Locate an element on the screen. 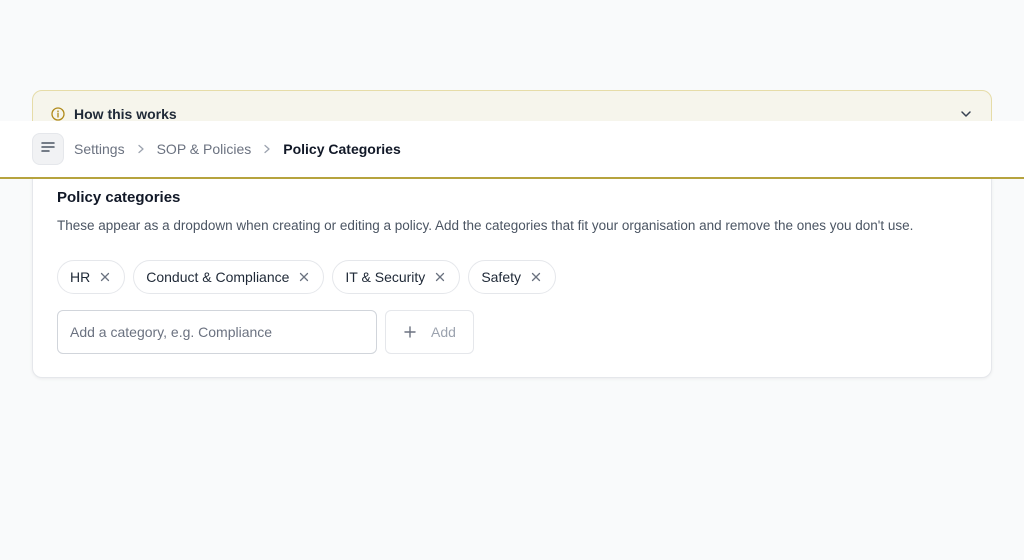 Image resolution: width=1024 pixels, height=560 pixels. add-category-button: Add is located at coordinates (429, 332).